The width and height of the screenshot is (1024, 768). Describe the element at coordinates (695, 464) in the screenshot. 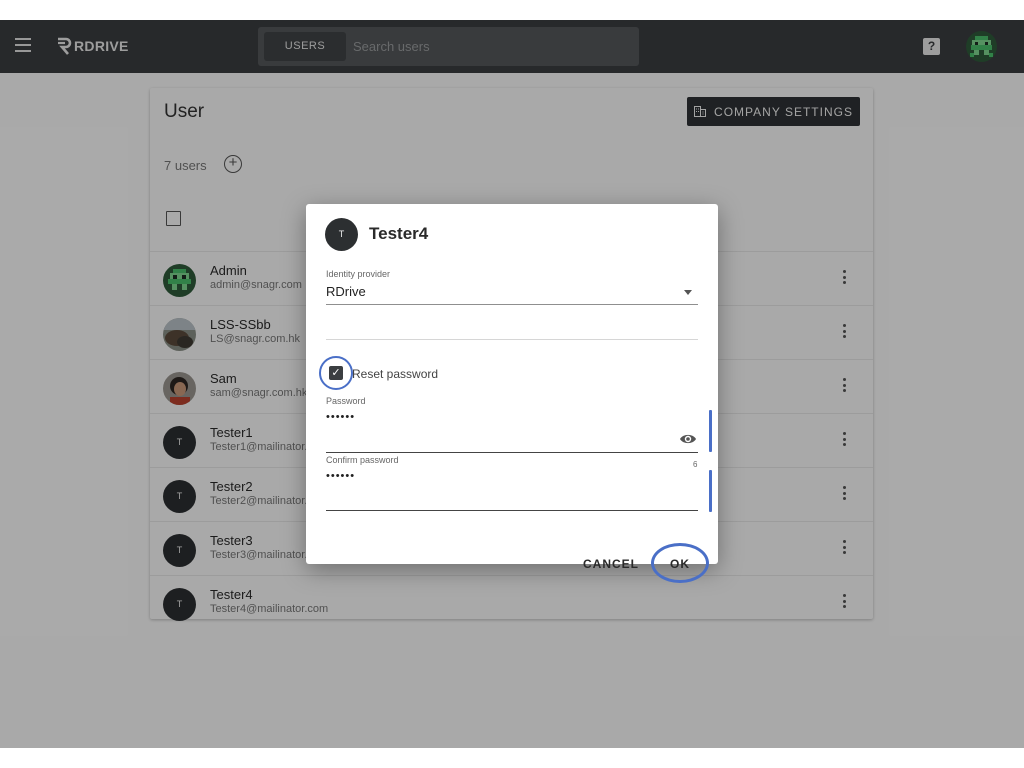

I see `password-char-count: 6` at that location.